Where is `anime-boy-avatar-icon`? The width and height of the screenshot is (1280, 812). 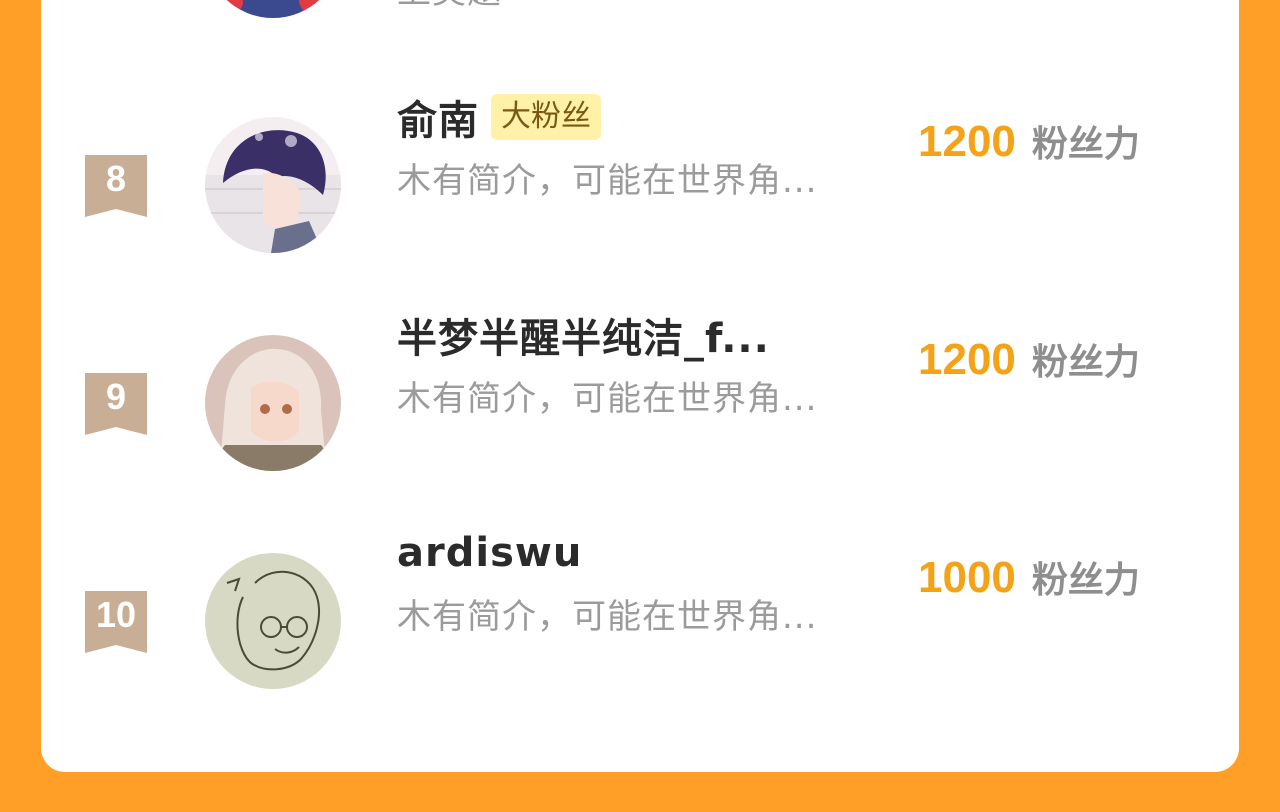
anime-boy-avatar-icon is located at coordinates (273, 185).